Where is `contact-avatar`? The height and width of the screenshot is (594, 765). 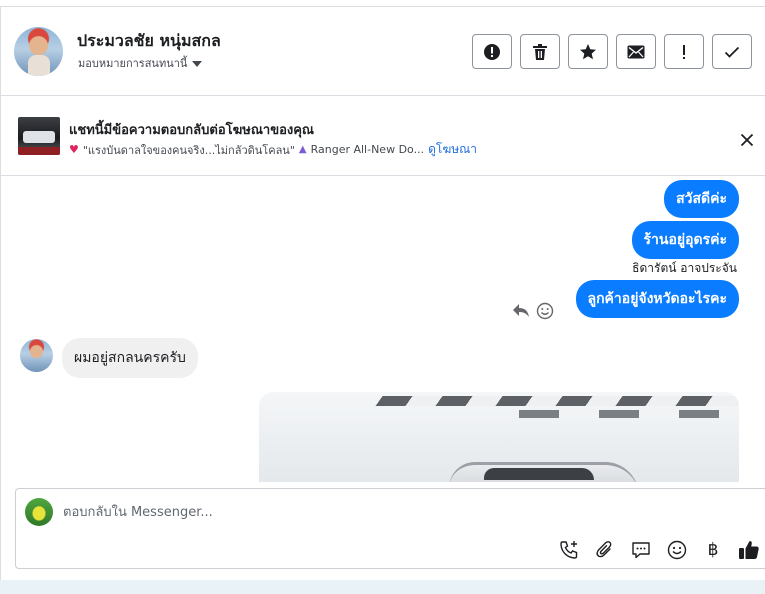
contact-avatar is located at coordinates (38, 51).